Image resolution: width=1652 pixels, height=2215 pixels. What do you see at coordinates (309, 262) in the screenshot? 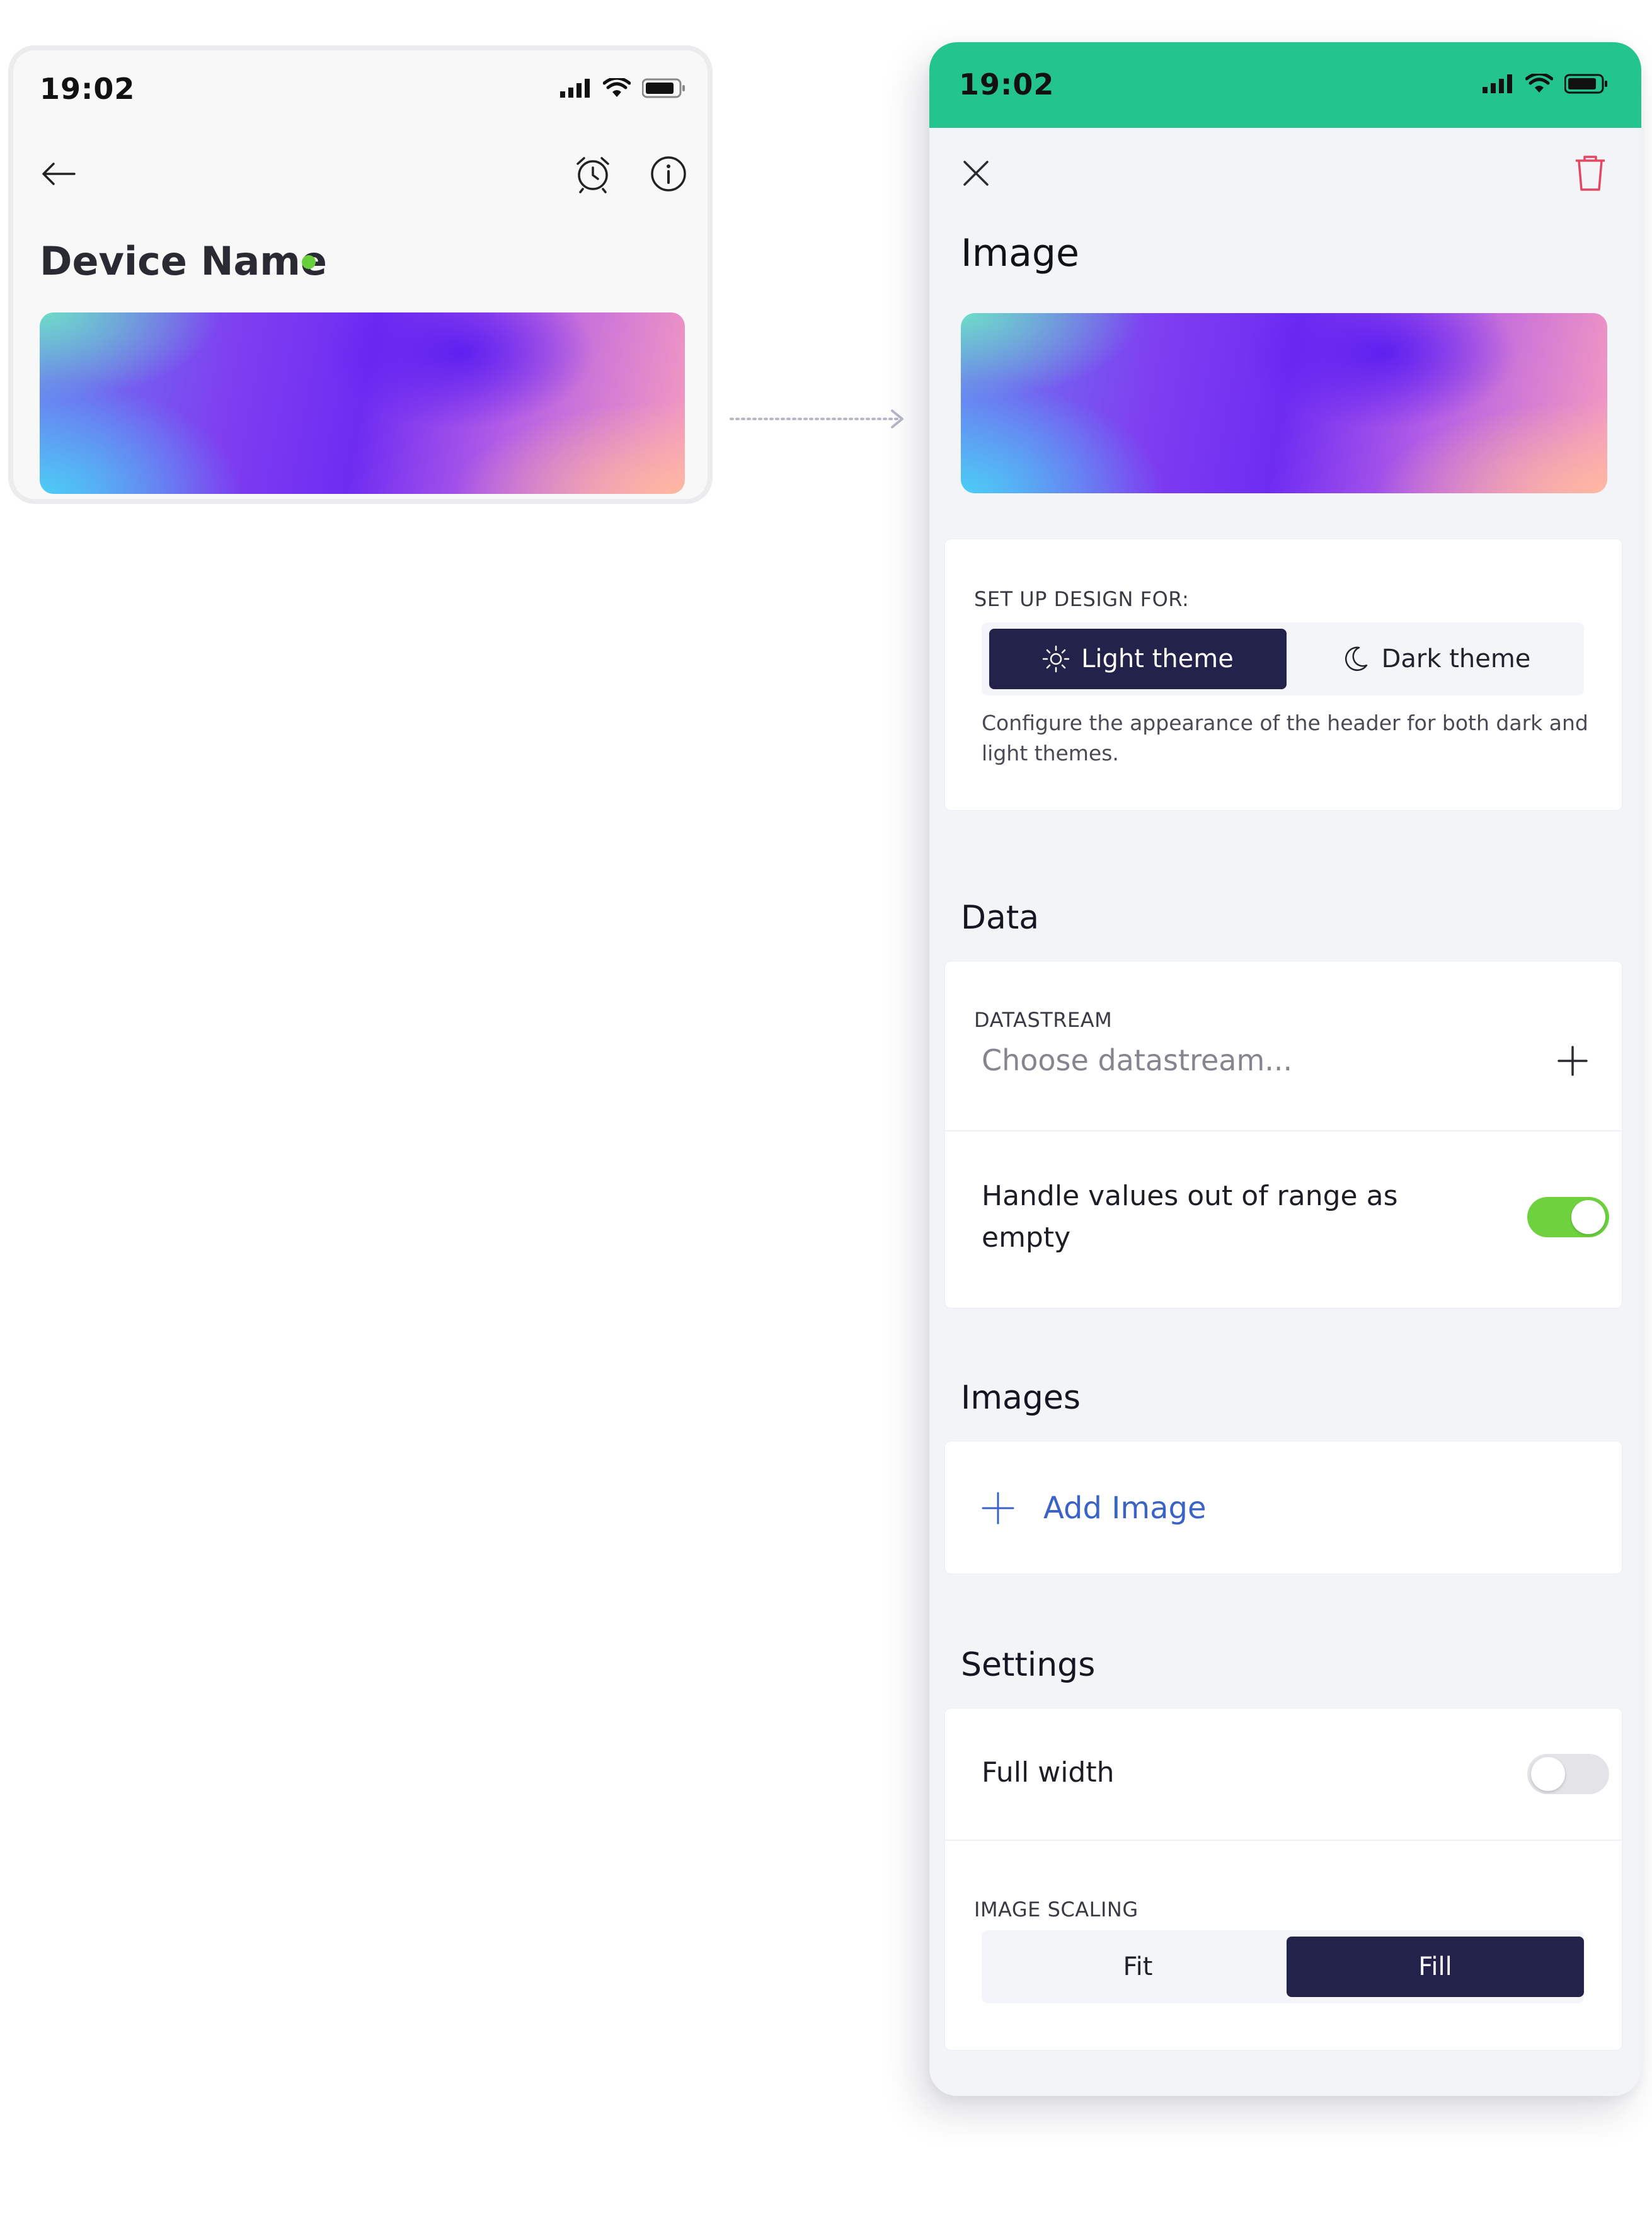
I see `online-status-dot` at bounding box center [309, 262].